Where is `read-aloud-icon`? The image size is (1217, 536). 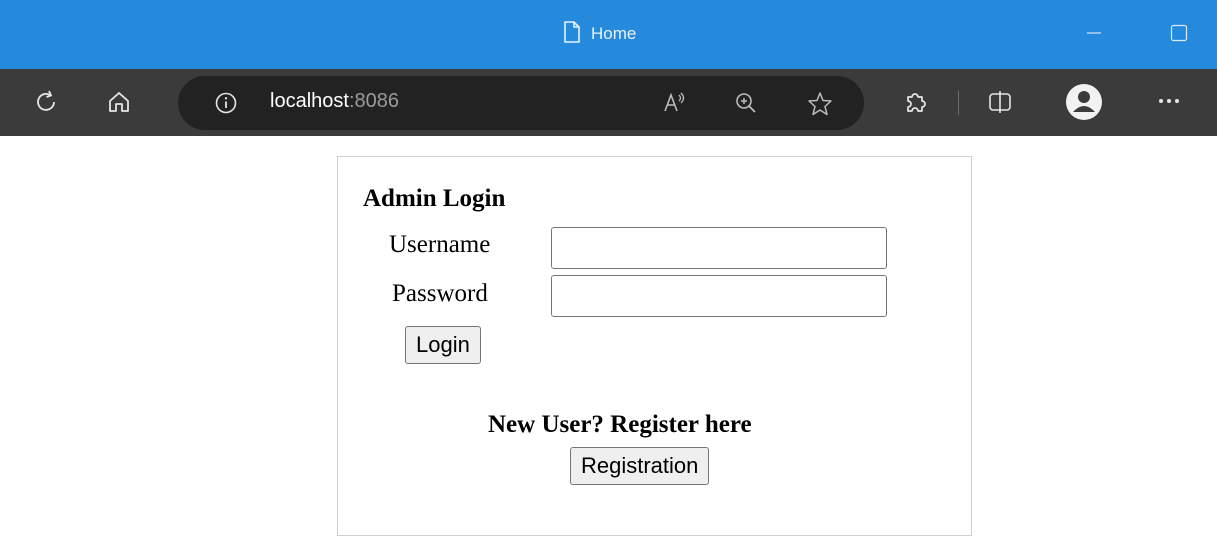 read-aloud-icon is located at coordinates (675, 103).